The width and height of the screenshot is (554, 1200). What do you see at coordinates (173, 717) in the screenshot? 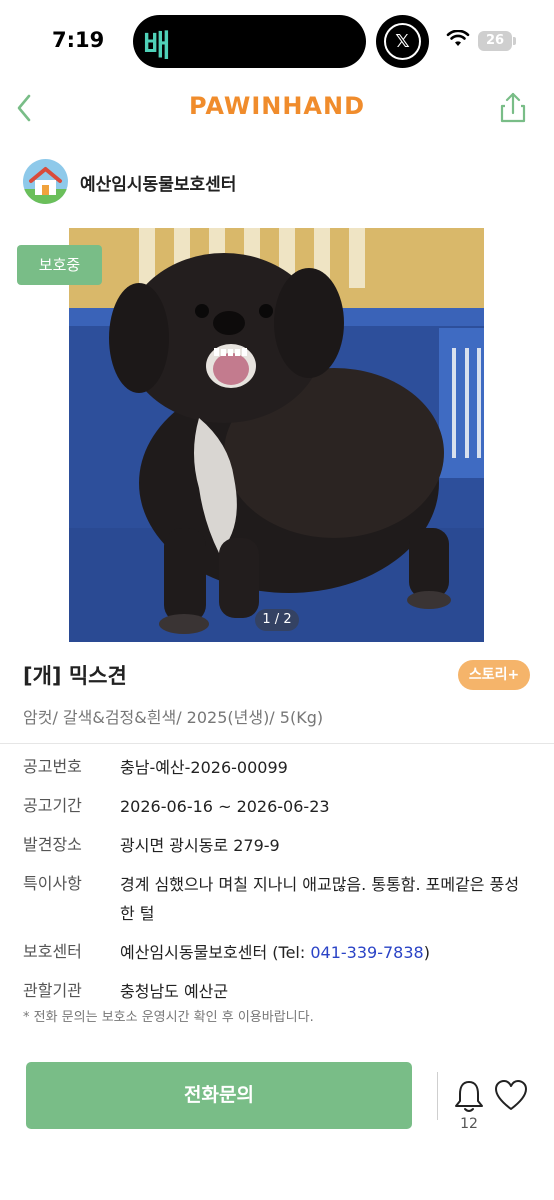
I see `animal-summary: 암컷/ 갈색&검정&흰색/ 2025(년생)/ 5(Kg)` at bounding box center [173, 717].